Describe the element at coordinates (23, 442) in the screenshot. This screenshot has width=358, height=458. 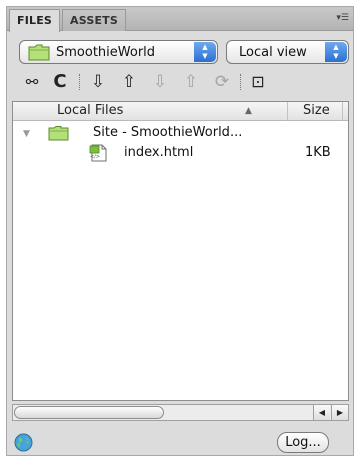
I see `globe-icon` at that location.